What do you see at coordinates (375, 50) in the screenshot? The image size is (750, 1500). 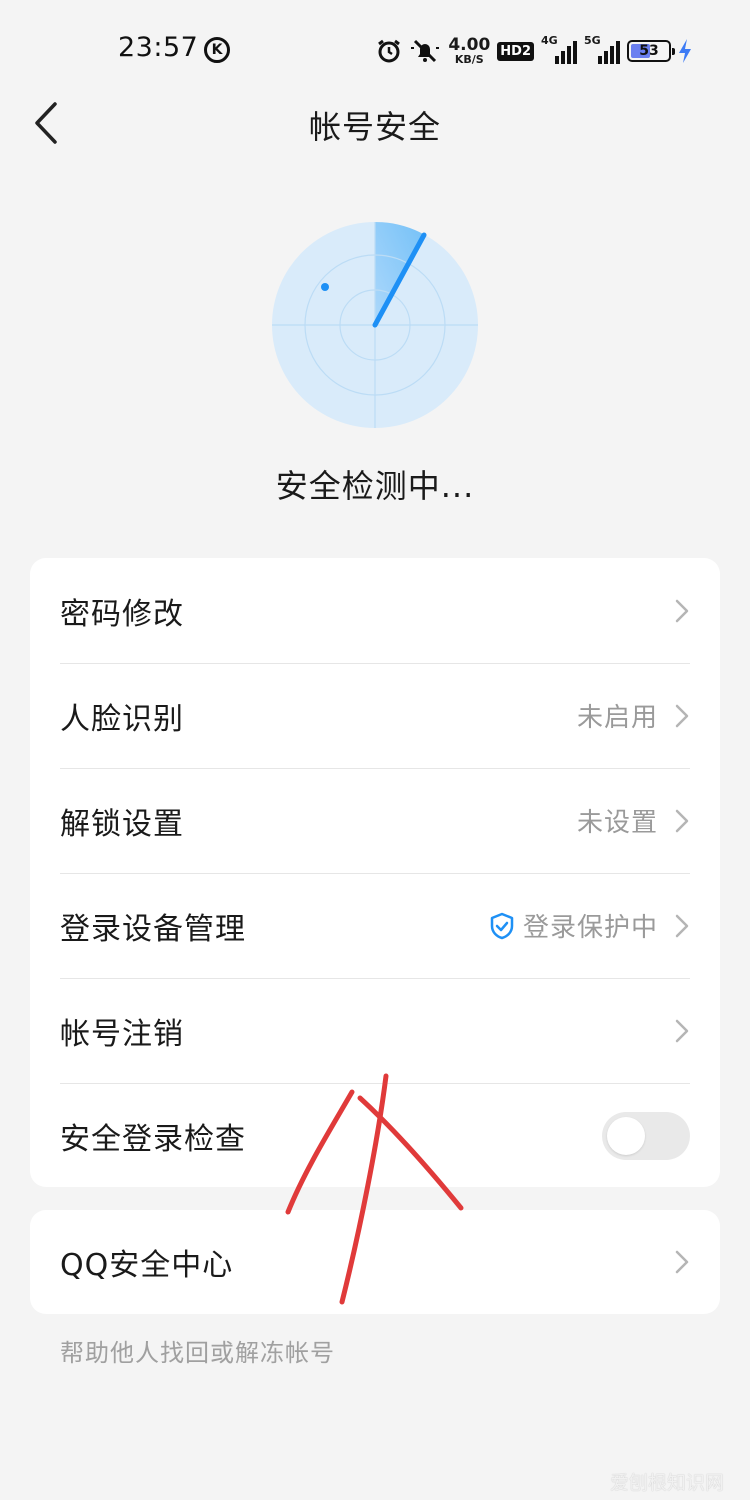 I see `status-bar: 23:57 K 4.00 KB/S HD2 4G 5G 53` at bounding box center [375, 50].